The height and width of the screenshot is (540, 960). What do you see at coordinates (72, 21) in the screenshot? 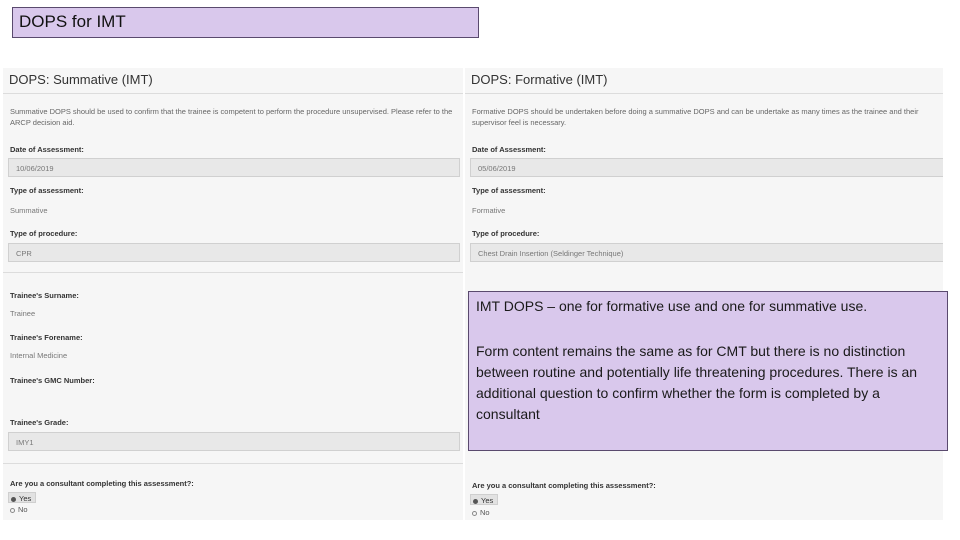
I see `slide-title: DOPS for IMT` at bounding box center [72, 21].